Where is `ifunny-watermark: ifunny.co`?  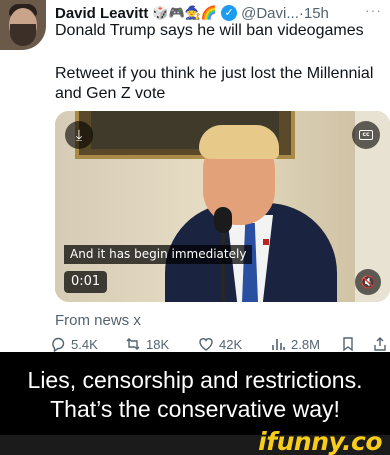
ifunny-watermark: ifunny.co is located at coordinates (320, 441).